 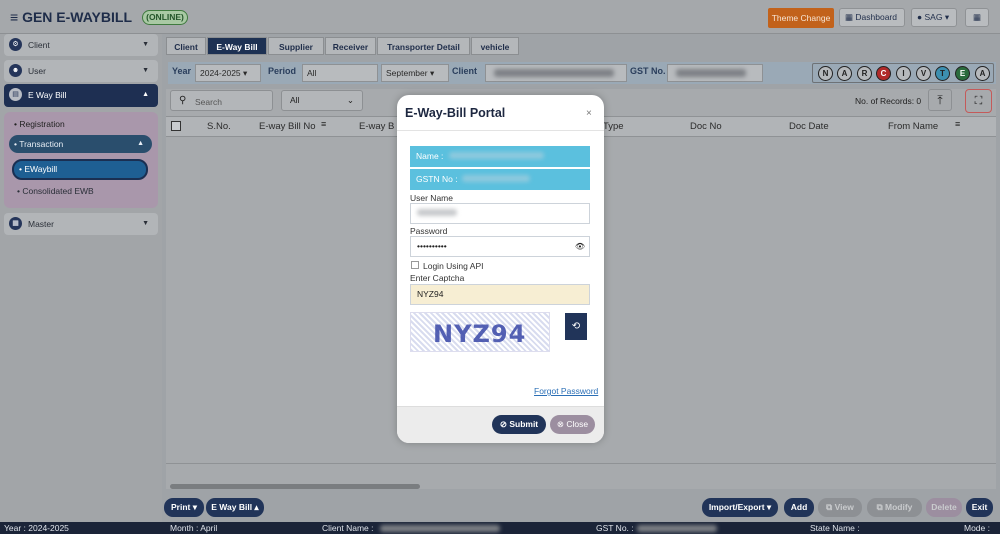 I want to click on status-year: Year : 2024-2025, so click(x=36, y=528).